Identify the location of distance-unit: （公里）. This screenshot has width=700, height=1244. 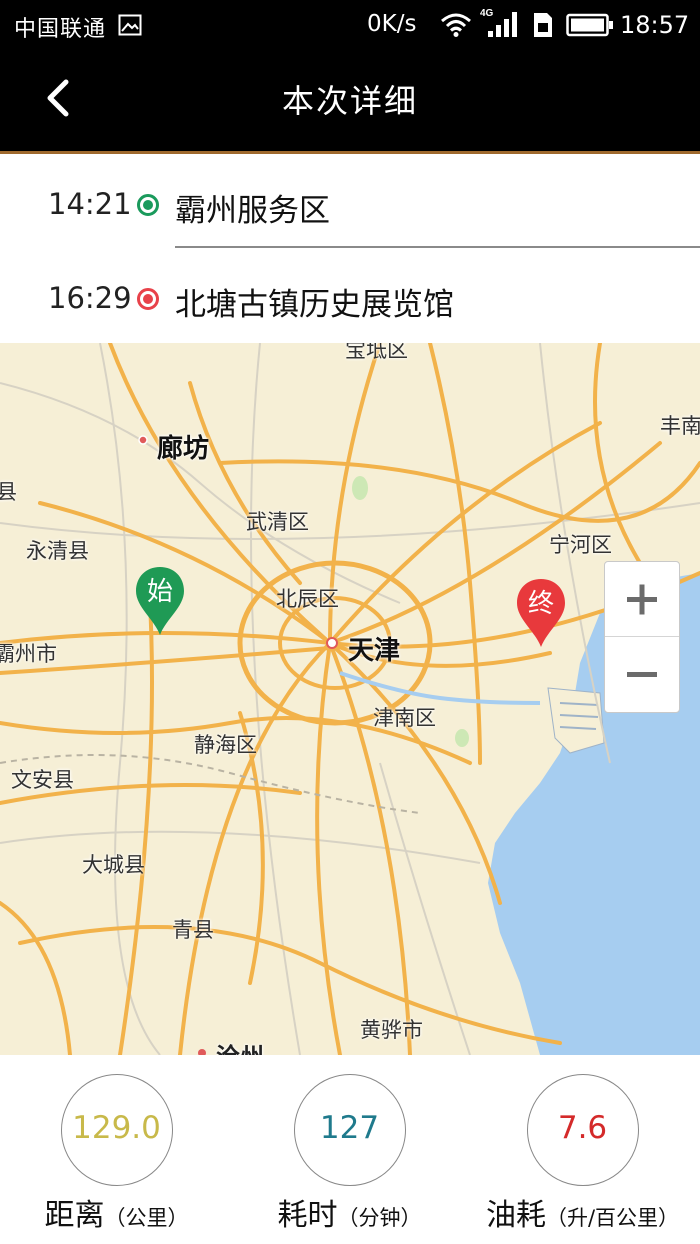
(146, 1218).